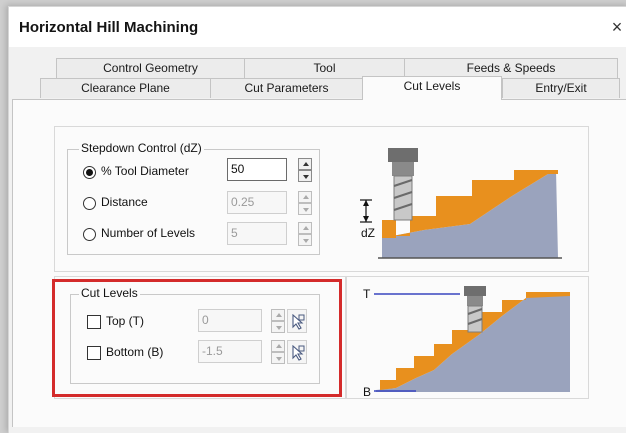  Describe the element at coordinates (197, 338) in the screenshot. I see `cut-levels-highlight` at that location.